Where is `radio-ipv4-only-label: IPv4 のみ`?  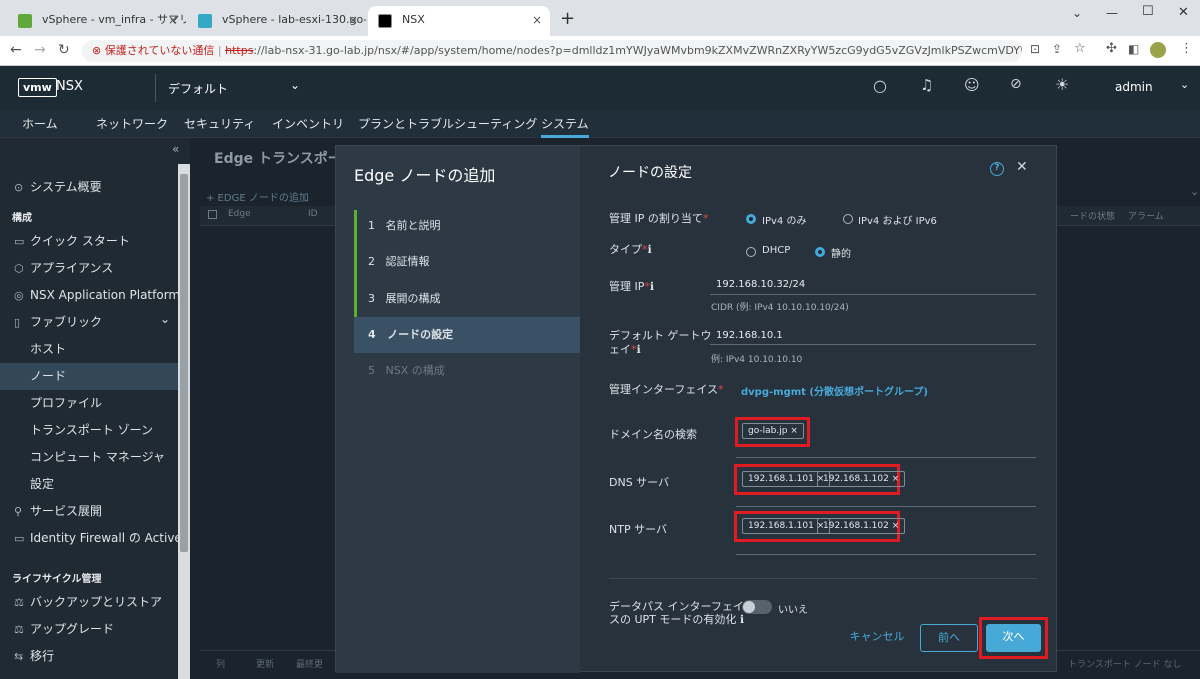
radio-ipv4-only-label: IPv4 のみ is located at coordinates (784, 219).